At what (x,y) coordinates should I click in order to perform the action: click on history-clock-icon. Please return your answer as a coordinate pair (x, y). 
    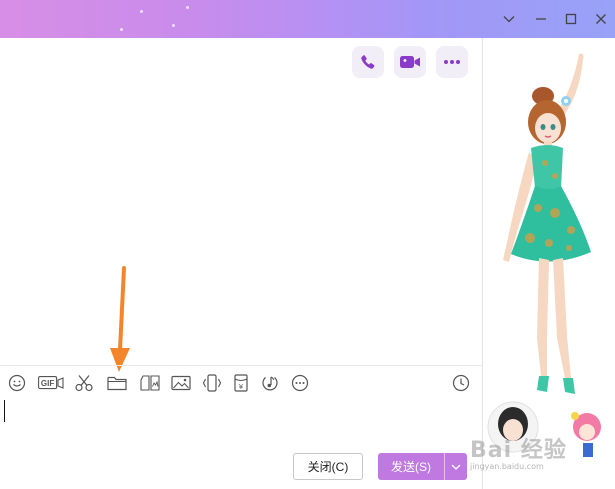
    Looking at the image, I should click on (461, 383).